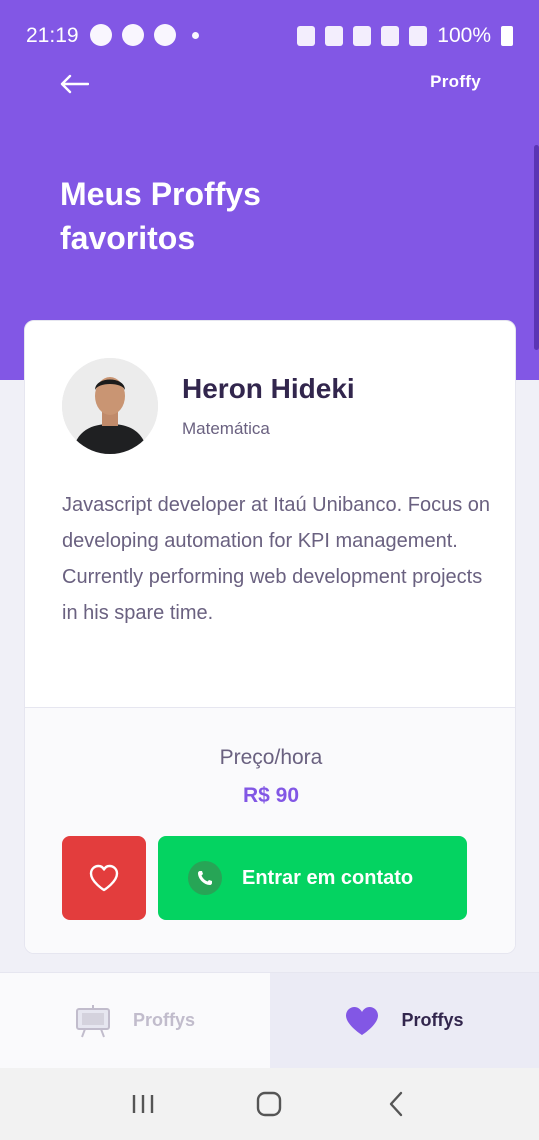  I want to click on chevron-left-icon, so click(396, 1104).